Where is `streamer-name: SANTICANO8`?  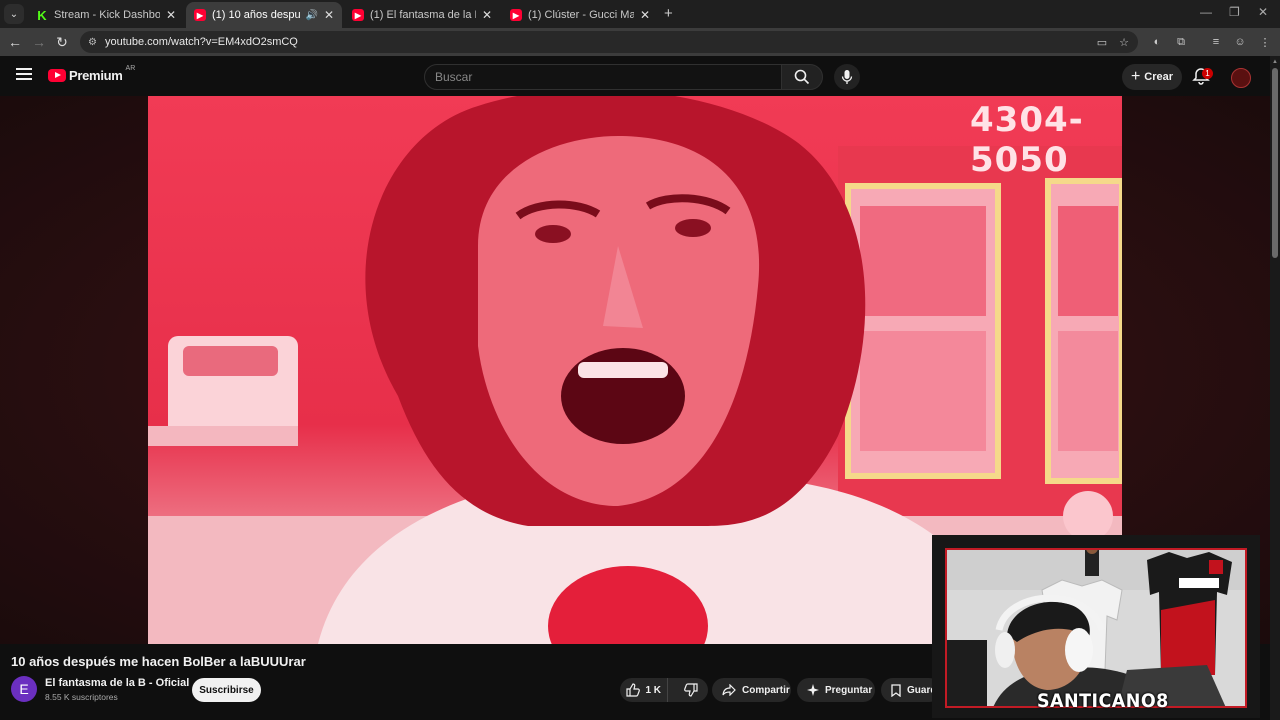
streamer-name: SANTICANO8 is located at coordinates (1103, 701).